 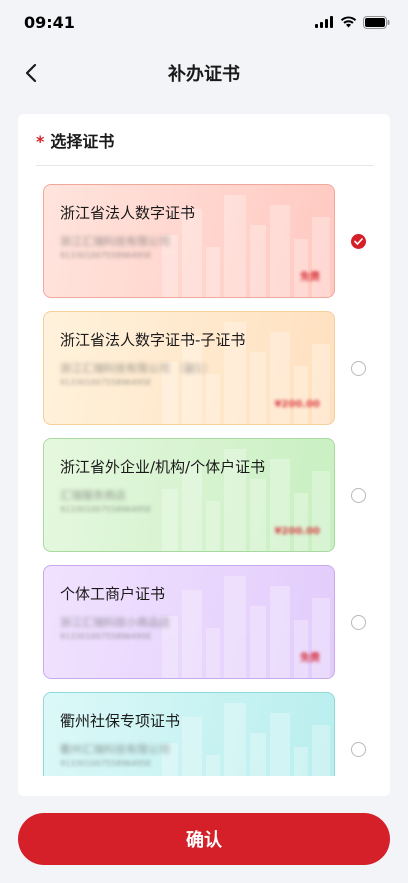 I want to click on battery-icon, so click(x=376, y=22).